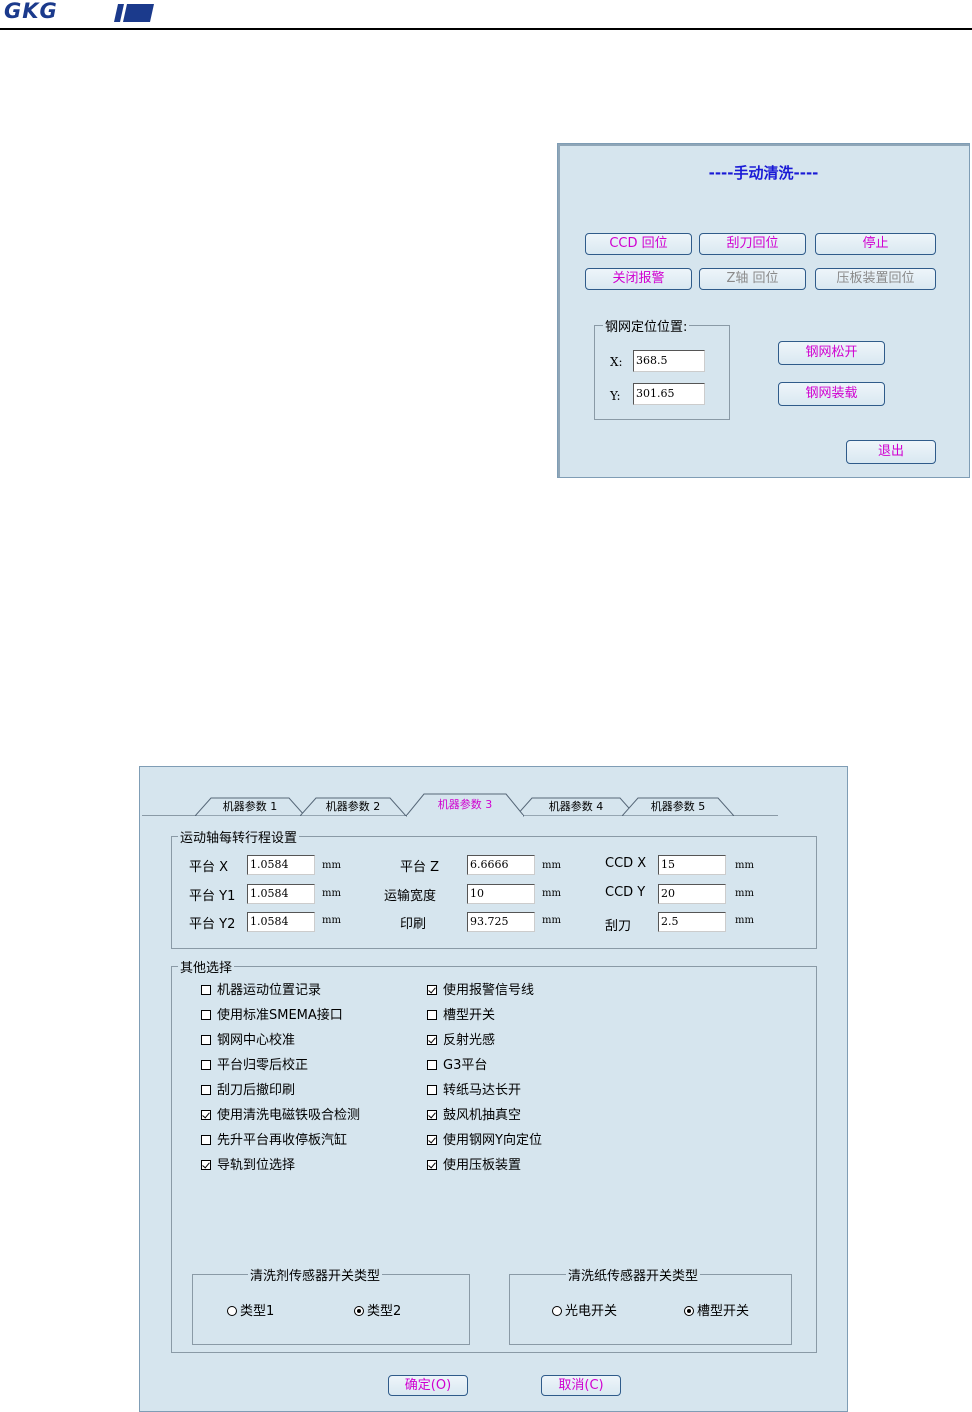 Image resolution: width=972 pixels, height=1412 pixels. What do you see at coordinates (633, 1274) in the screenshot?
I see `group-legend: 清洗纸传感器开关类型` at bounding box center [633, 1274].